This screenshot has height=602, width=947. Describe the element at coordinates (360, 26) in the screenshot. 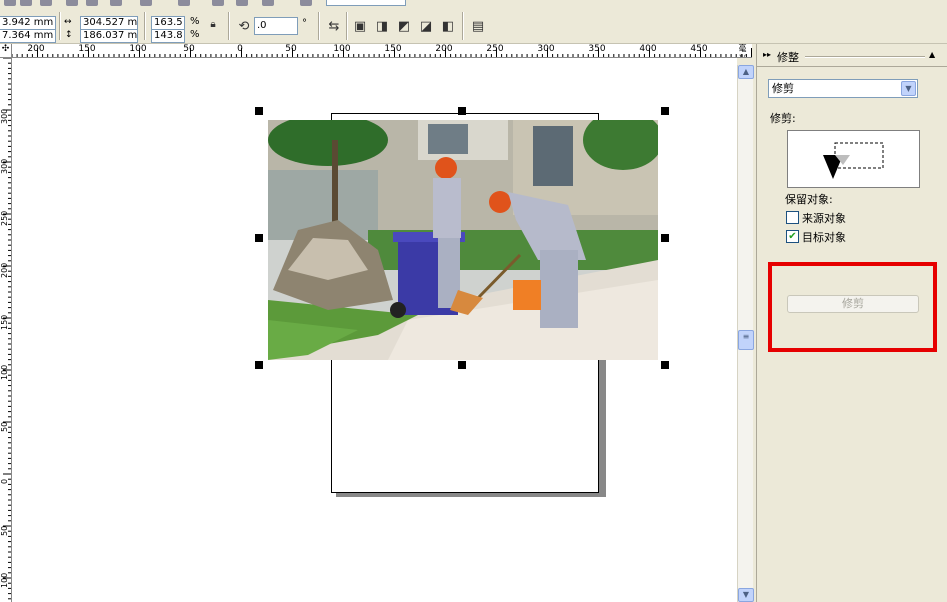

I see `weld-icon: ▣` at that location.